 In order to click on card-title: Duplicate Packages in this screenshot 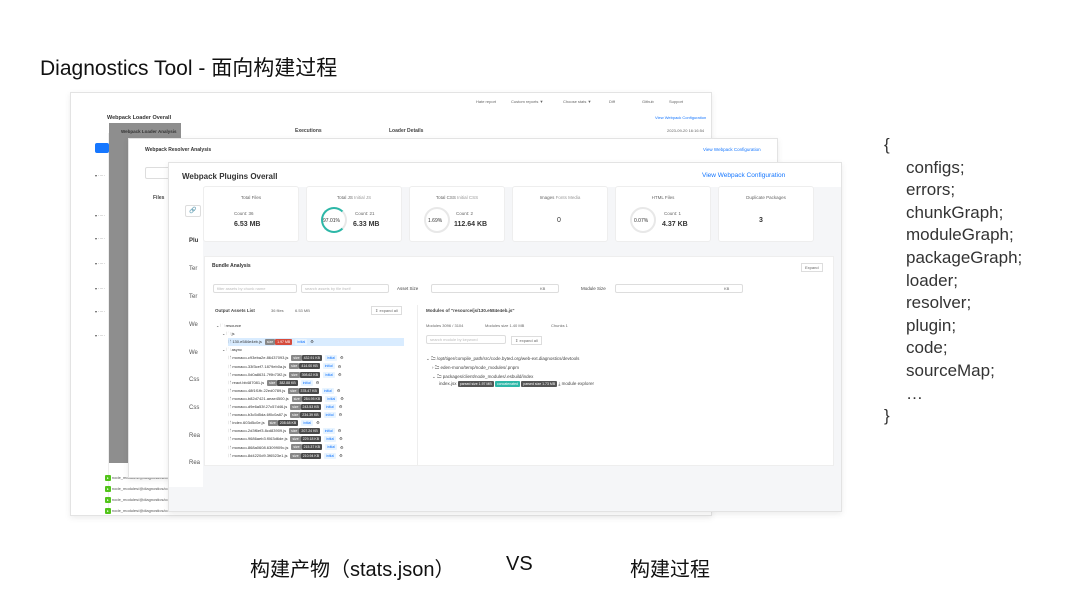, I will do `click(766, 197)`.